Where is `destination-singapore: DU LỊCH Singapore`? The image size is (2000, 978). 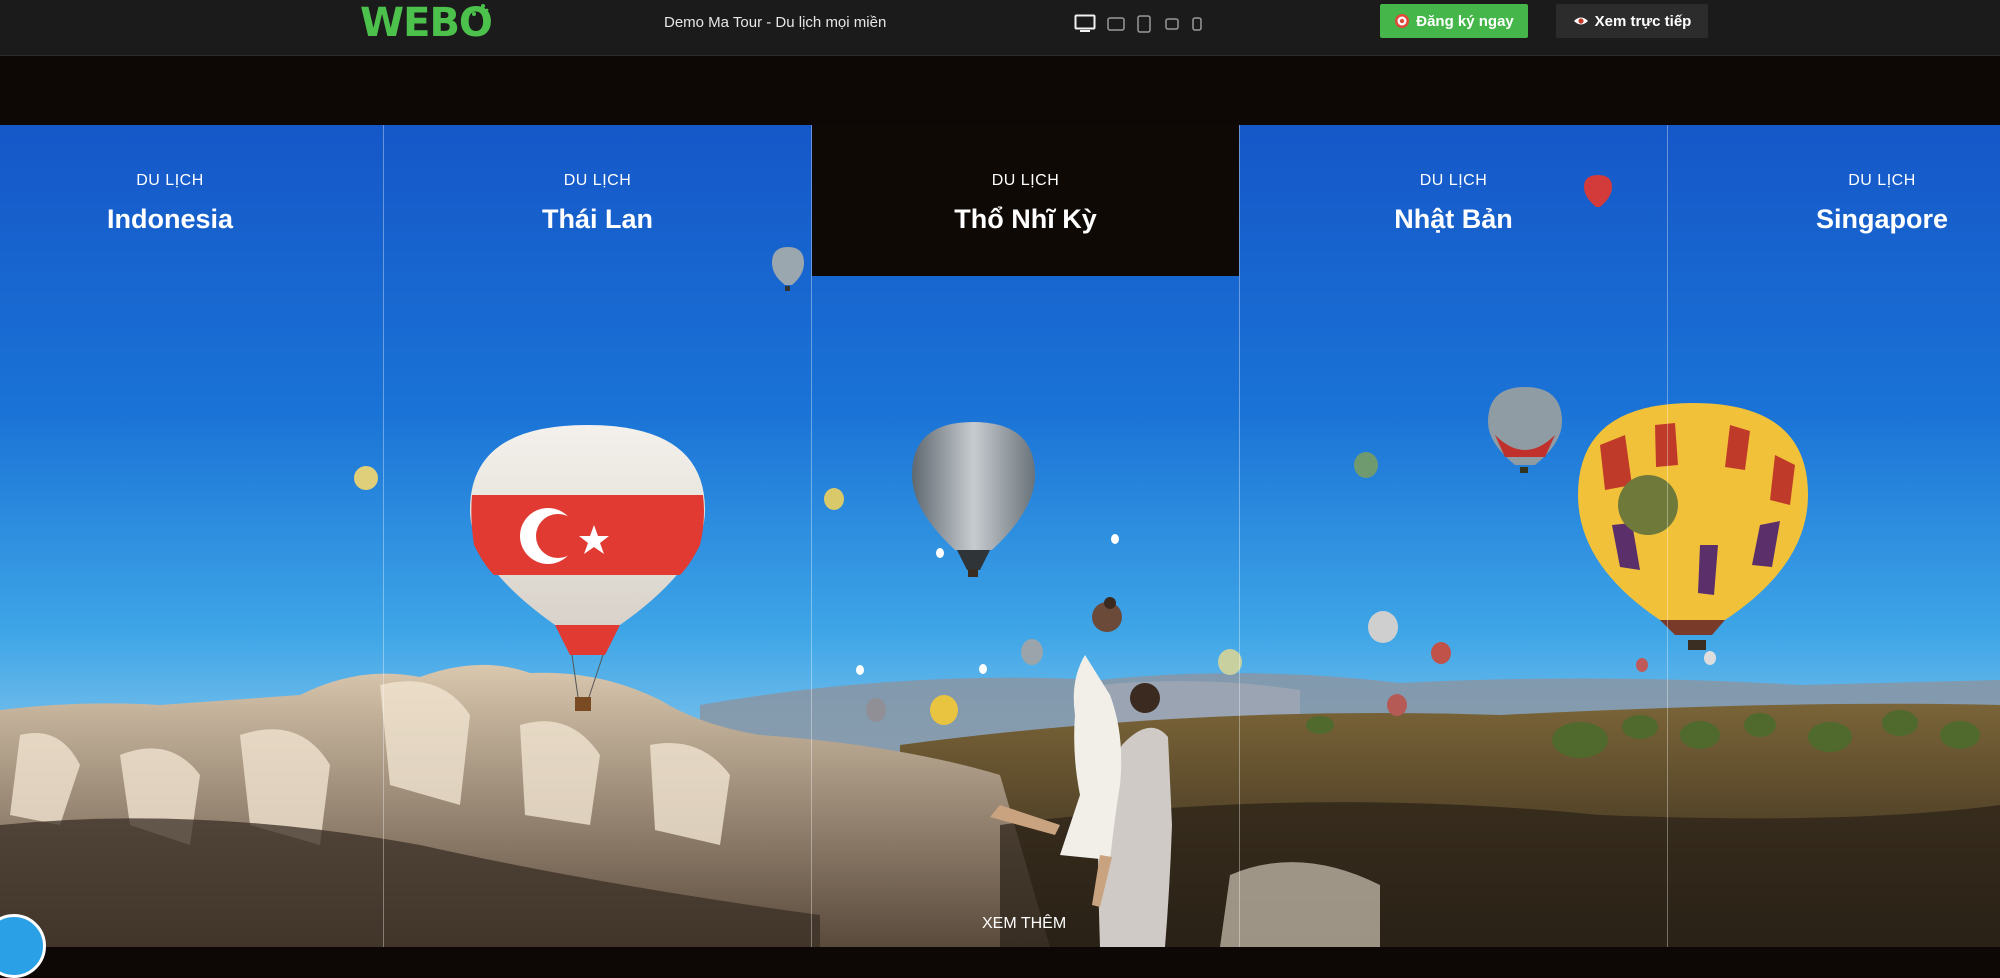 destination-singapore: DU LỊCH Singapore is located at coordinates (1834, 180).